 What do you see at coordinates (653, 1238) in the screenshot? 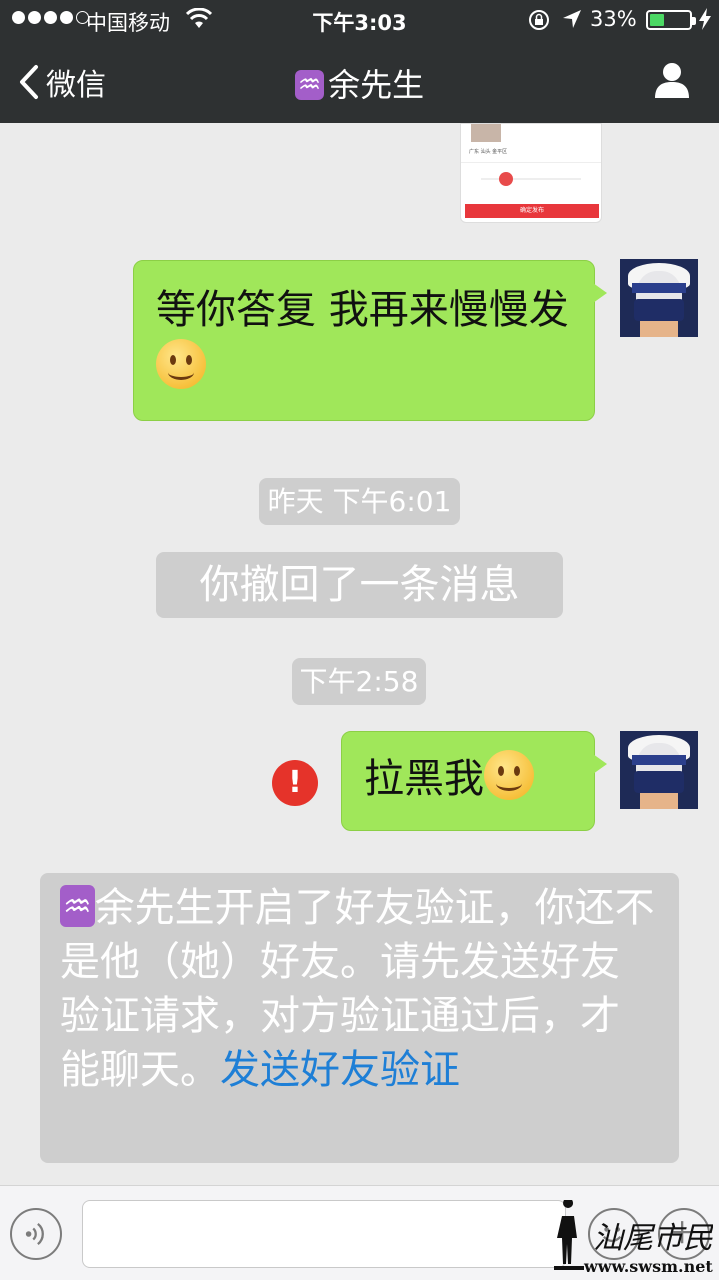
I see `watermark-text: 汕尾市民网` at bounding box center [653, 1238].